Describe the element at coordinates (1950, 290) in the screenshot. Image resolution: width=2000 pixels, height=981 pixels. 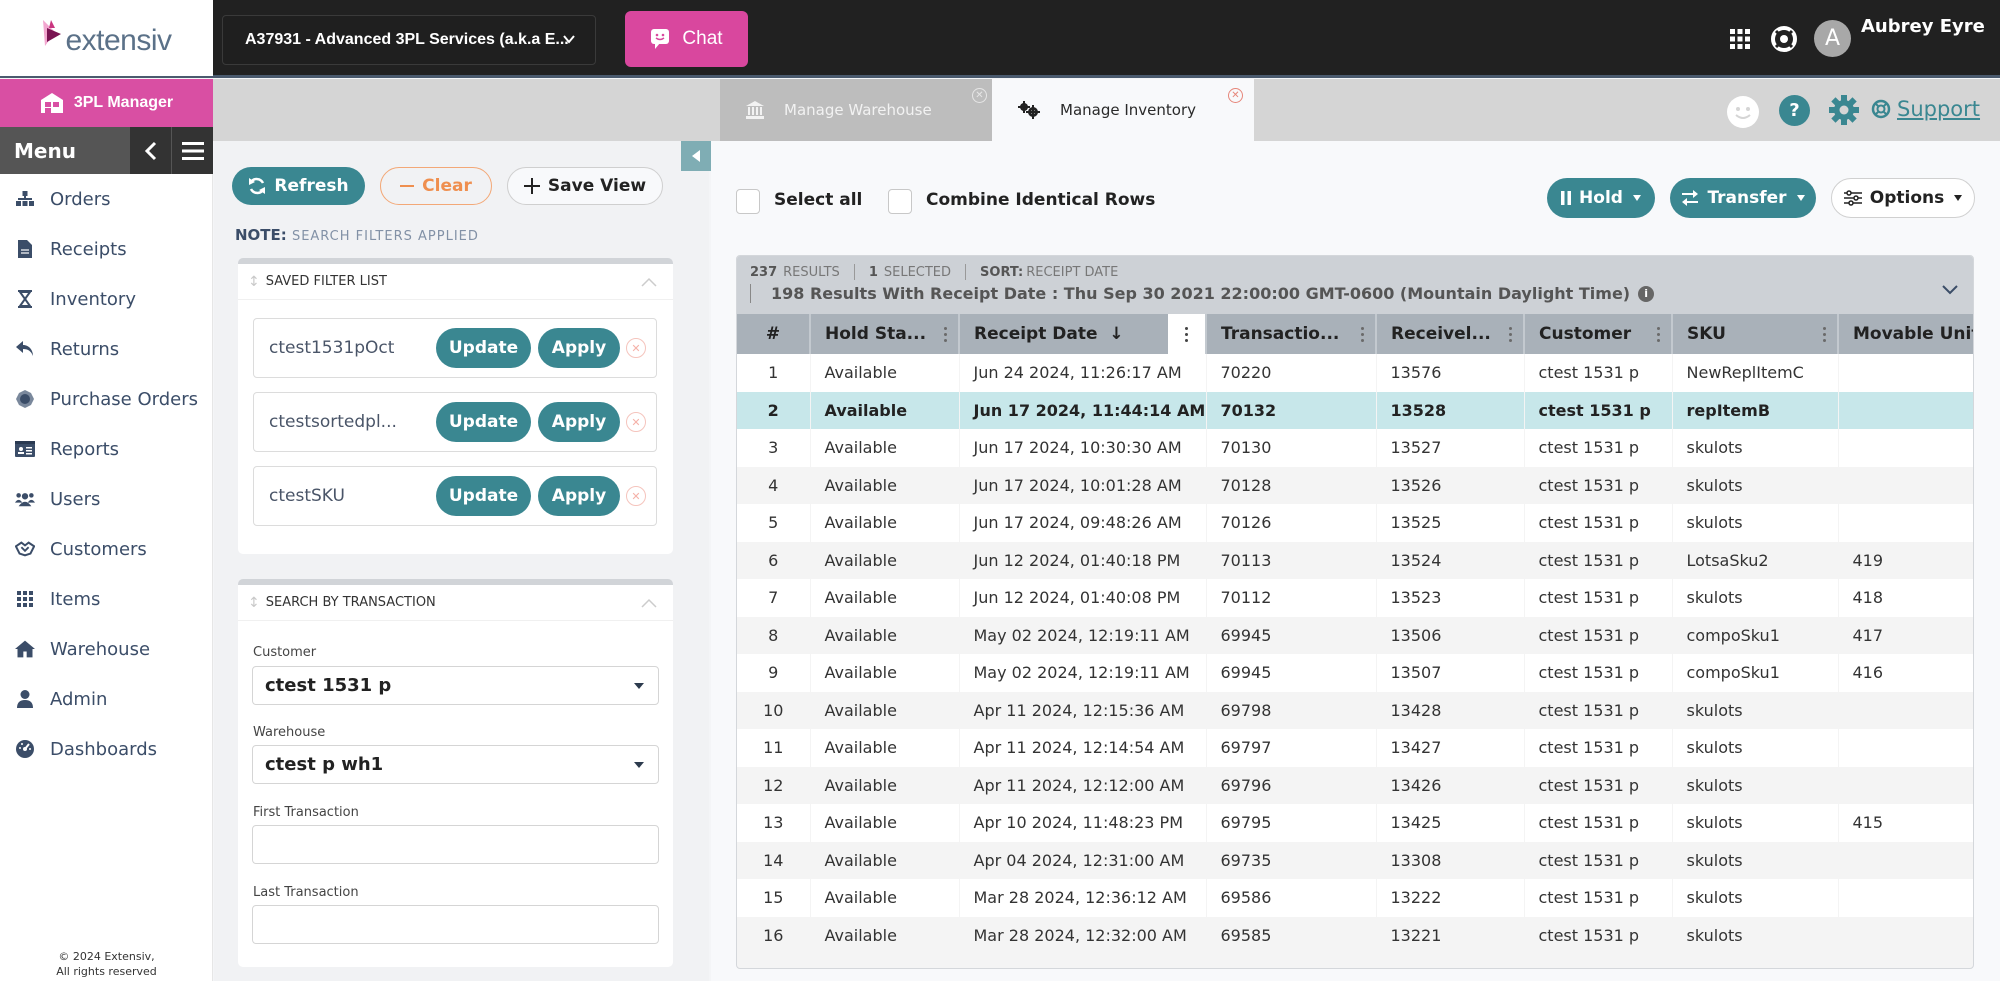
I see `chevron-down-icon` at that location.